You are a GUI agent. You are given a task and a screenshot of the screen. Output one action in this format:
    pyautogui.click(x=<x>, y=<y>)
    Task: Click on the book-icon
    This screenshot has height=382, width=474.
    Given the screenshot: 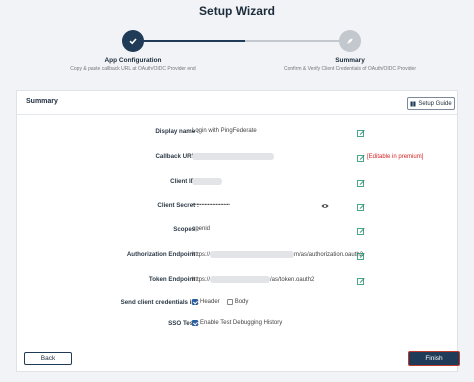 What is the action you would take?
    pyautogui.click(x=413, y=103)
    